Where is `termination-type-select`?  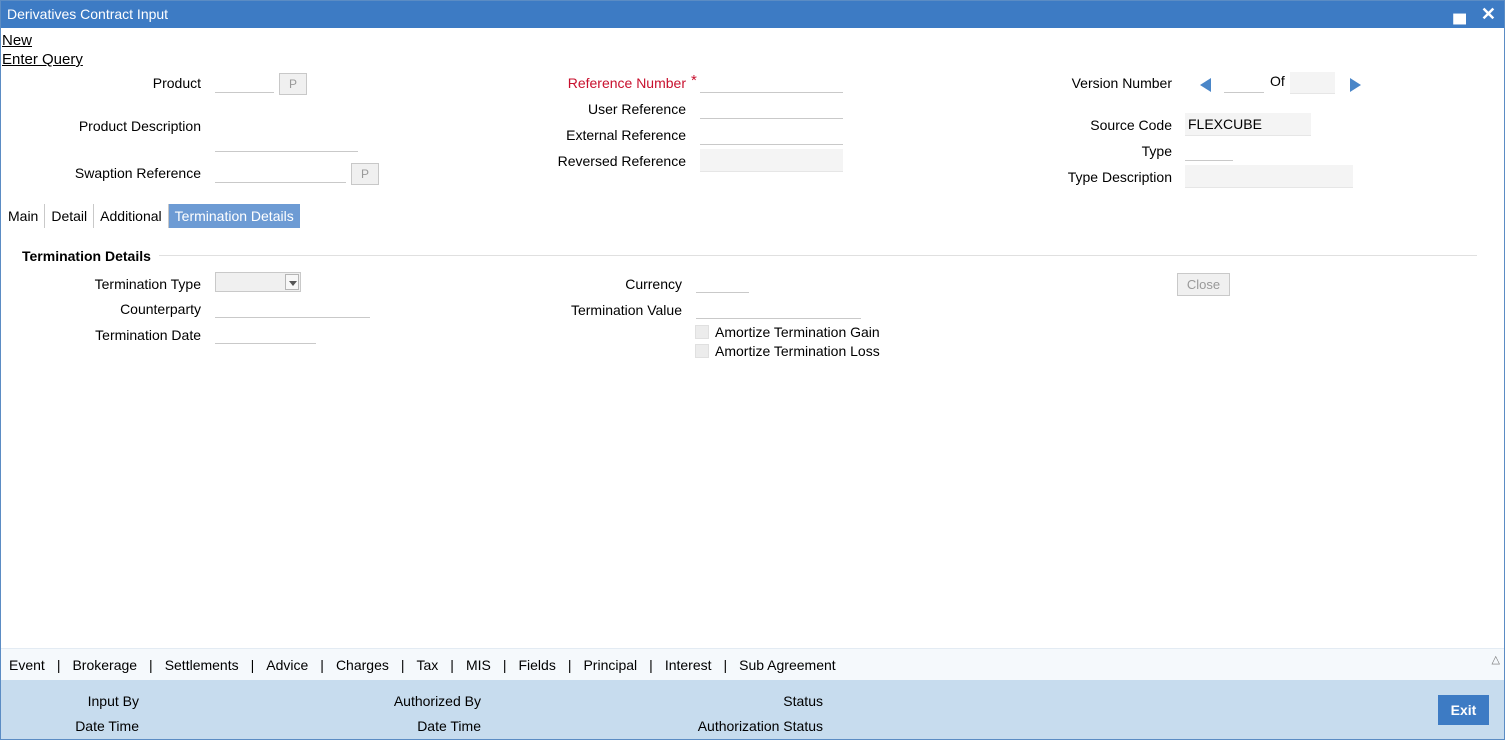 termination-type-select is located at coordinates (258, 282).